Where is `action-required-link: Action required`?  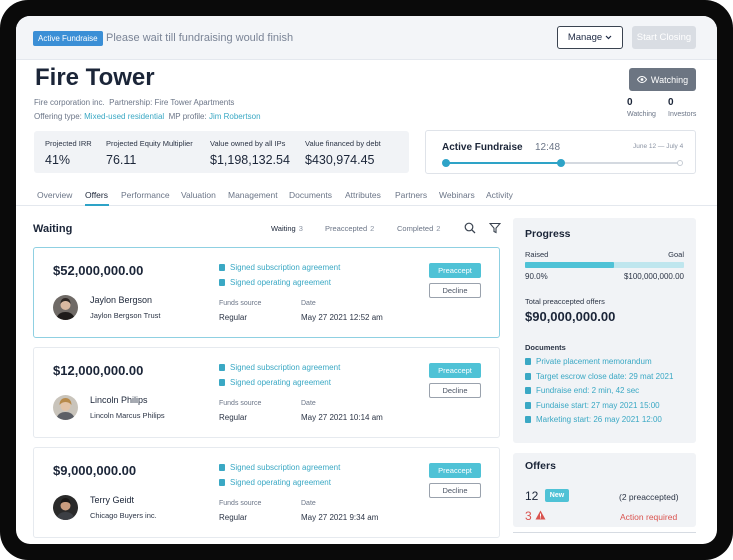 action-required-link: Action required is located at coordinates (648, 517).